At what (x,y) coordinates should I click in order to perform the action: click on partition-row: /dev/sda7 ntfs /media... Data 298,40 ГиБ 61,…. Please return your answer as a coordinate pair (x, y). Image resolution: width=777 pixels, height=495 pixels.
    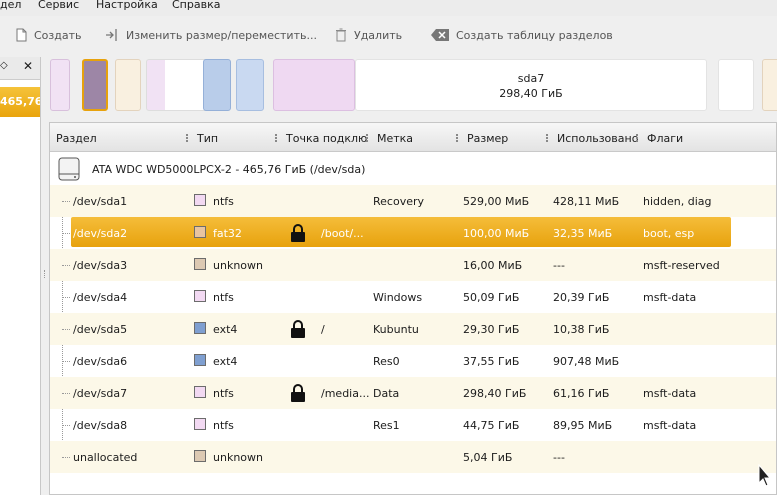
    Looking at the image, I should click on (413, 393).